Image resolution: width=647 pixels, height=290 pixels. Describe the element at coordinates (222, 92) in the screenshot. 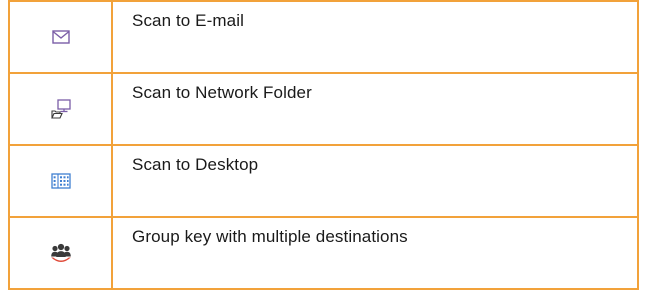

I see `row-label-network-folder: Scan to Network Folder` at that location.